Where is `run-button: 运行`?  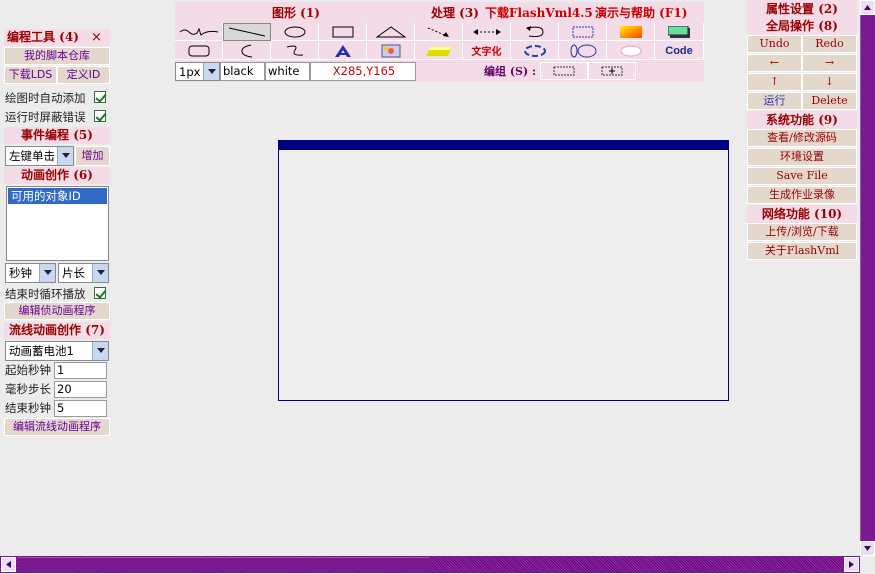 run-button: 运行 is located at coordinates (774, 101).